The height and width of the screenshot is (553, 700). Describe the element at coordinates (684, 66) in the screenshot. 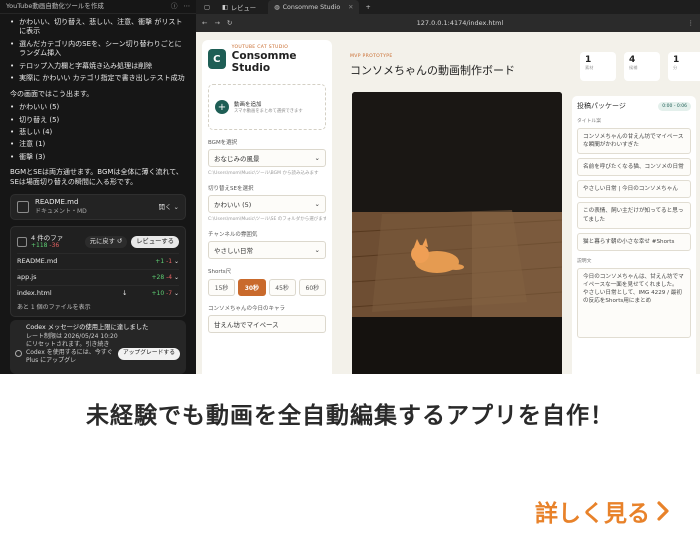

I see `stat-card: 1分` at that location.